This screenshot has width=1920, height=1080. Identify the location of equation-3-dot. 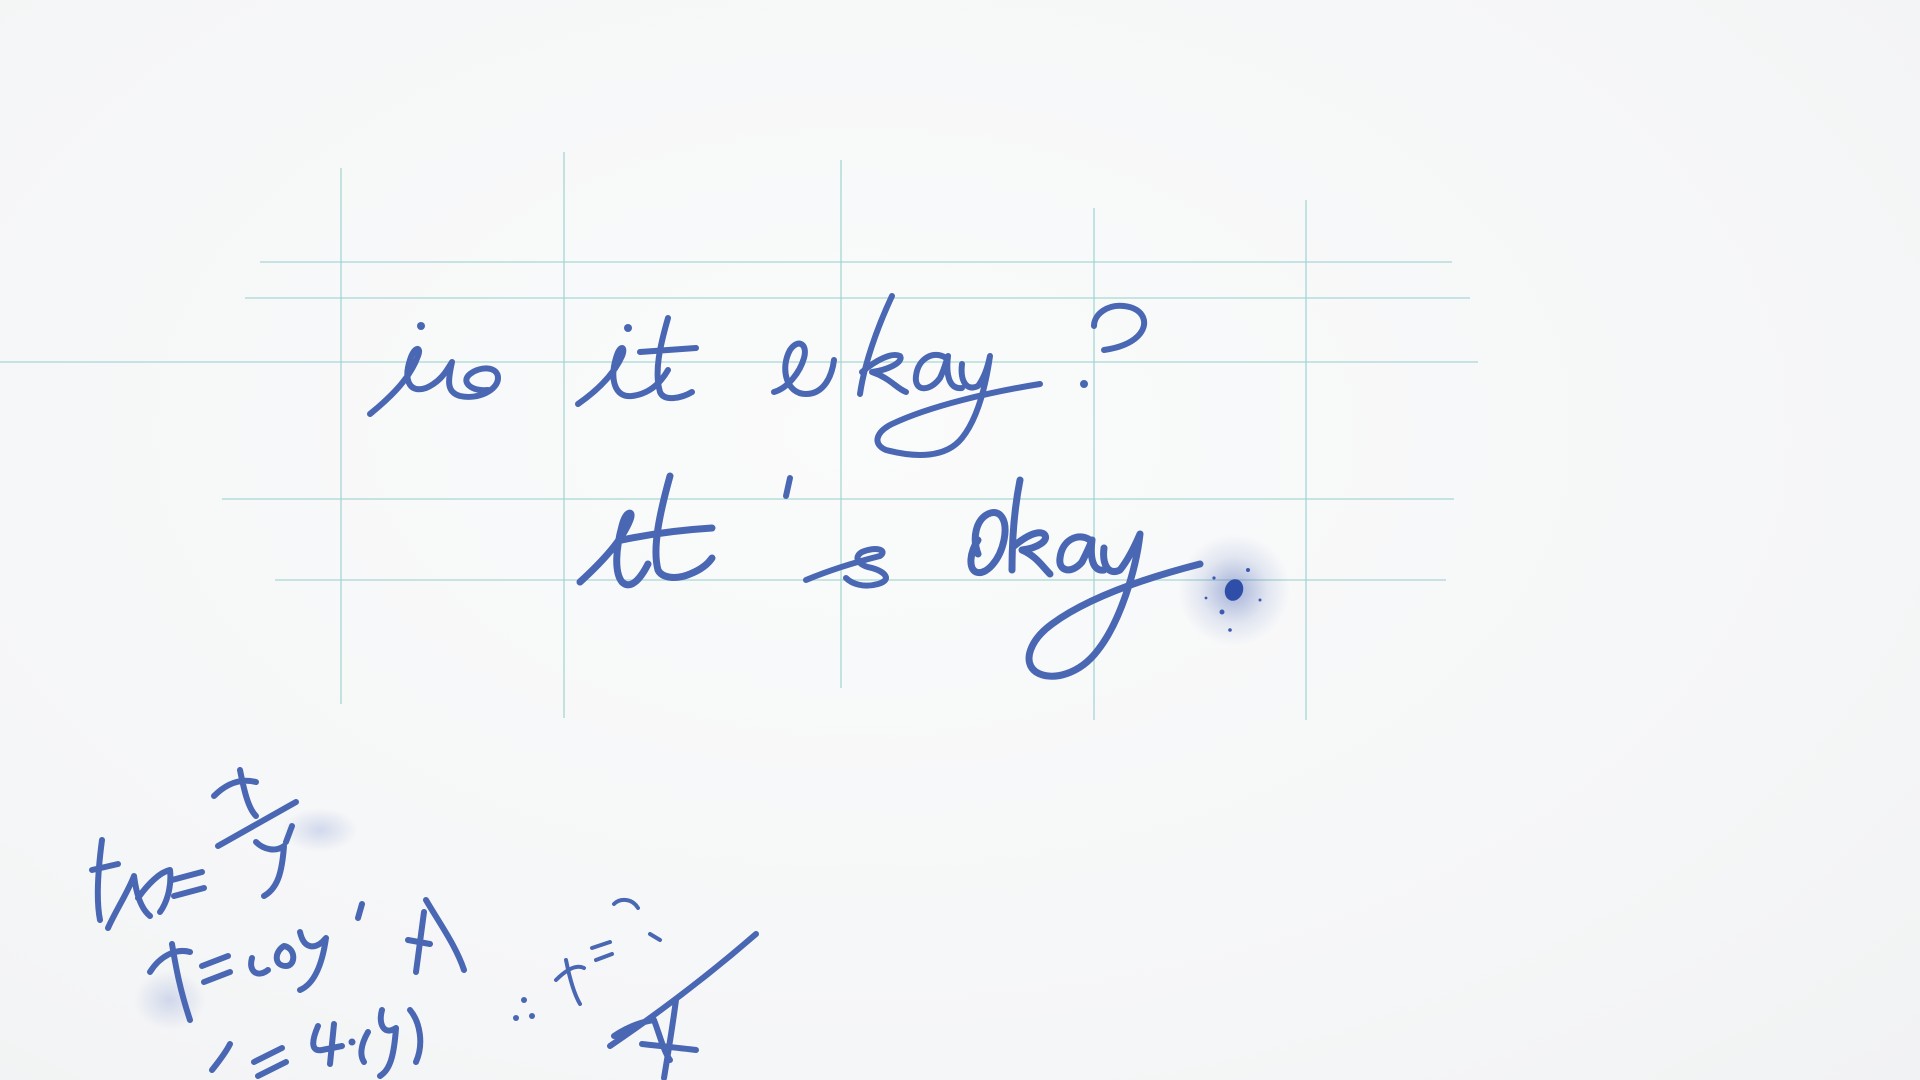
(352, 1042).